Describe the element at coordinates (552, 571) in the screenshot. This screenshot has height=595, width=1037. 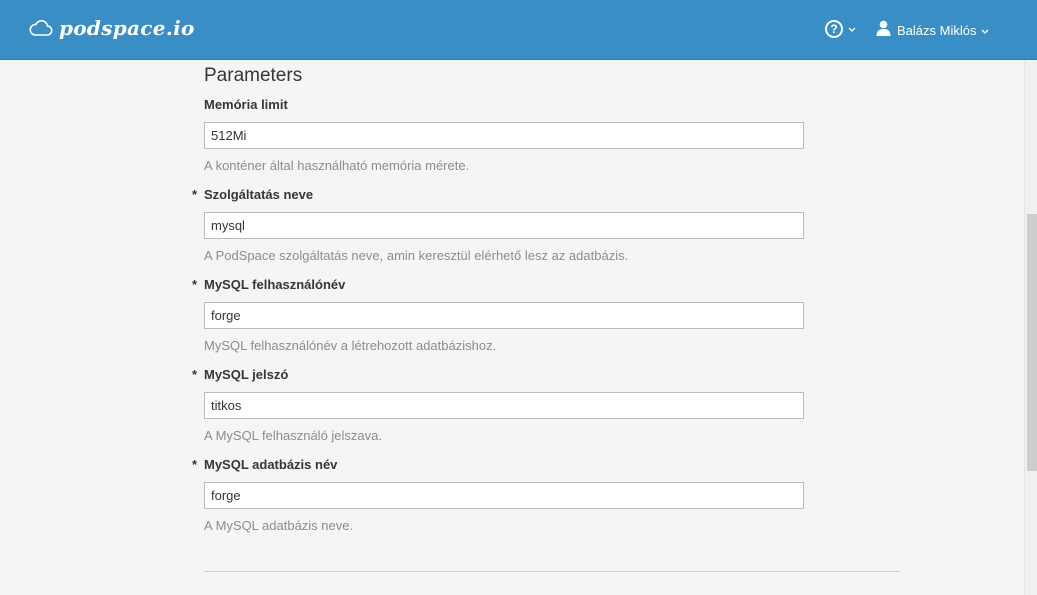
I see `section-divider` at that location.